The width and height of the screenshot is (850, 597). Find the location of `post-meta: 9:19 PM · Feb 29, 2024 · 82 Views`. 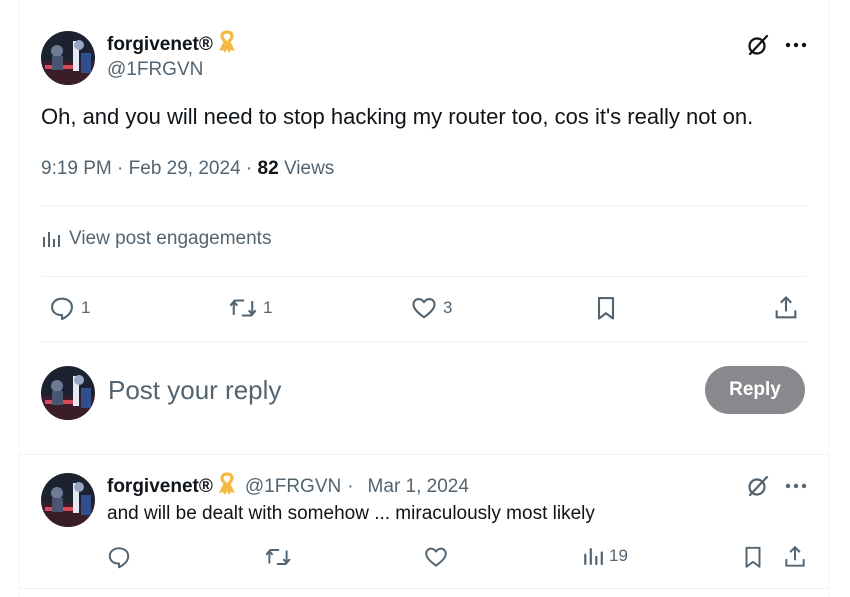

post-meta: 9:19 PM · Feb 29, 2024 · 82 Views is located at coordinates (187, 169).